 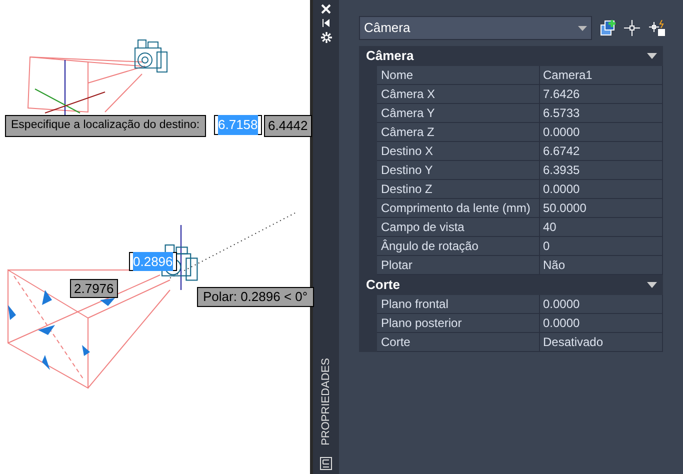 What do you see at coordinates (325, 401) in the screenshot?
I see `palette-title: PROPRIEDADES` at bounding box center [325, 401].